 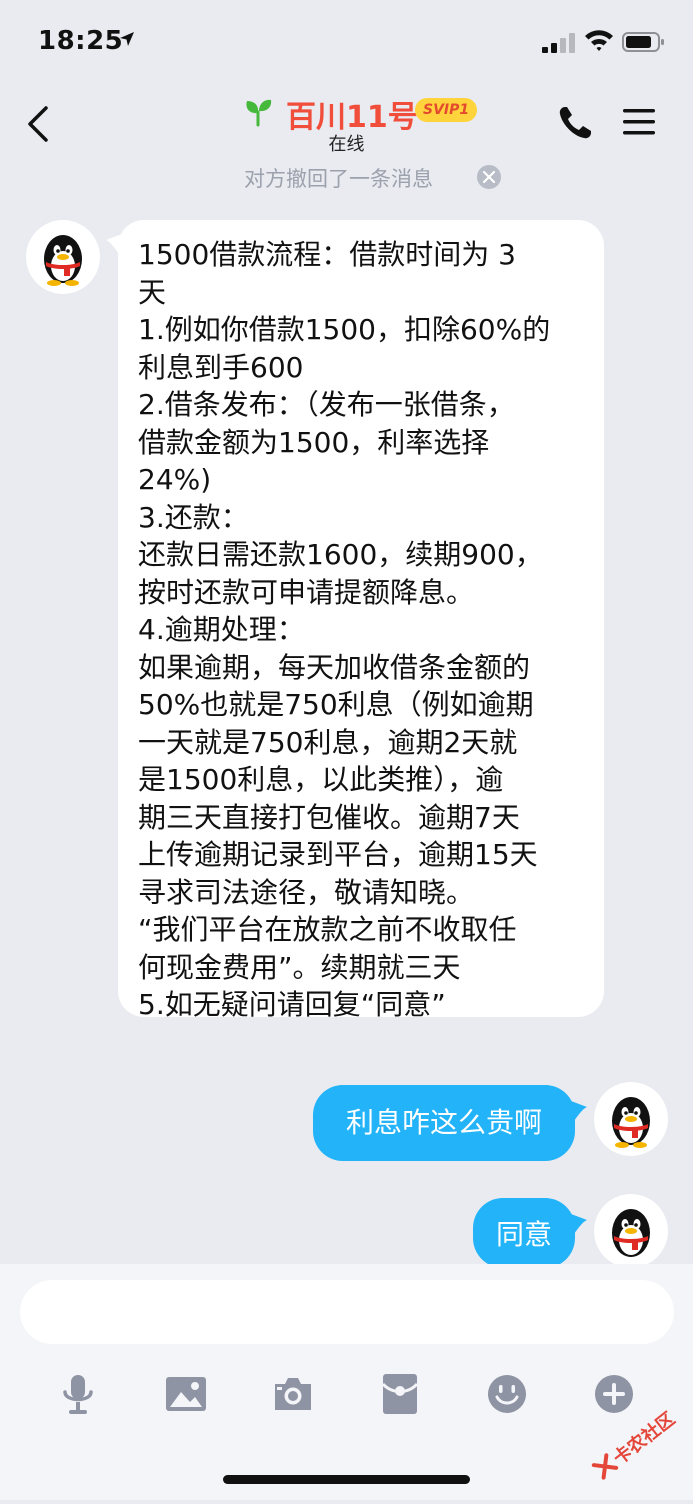 What do you see at coordinates (299, 967) in the screenshot?
I see `message-line: 何现金费用”。续期就三天` at bounding box center [299, 967].